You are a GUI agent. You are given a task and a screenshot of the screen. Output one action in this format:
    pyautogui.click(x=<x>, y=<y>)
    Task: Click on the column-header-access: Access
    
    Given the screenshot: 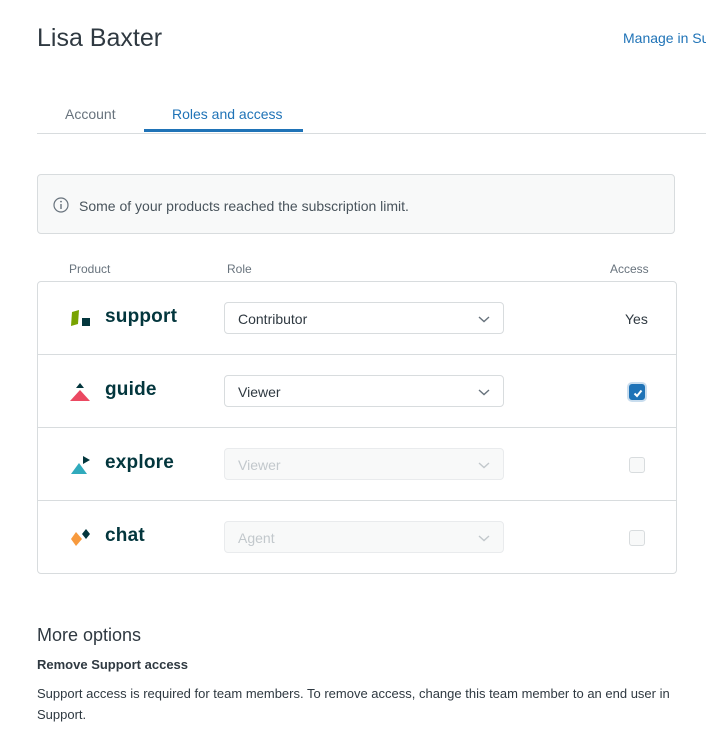 What is the action you would take?
    pyautogui.click(x=629, y=269)
    